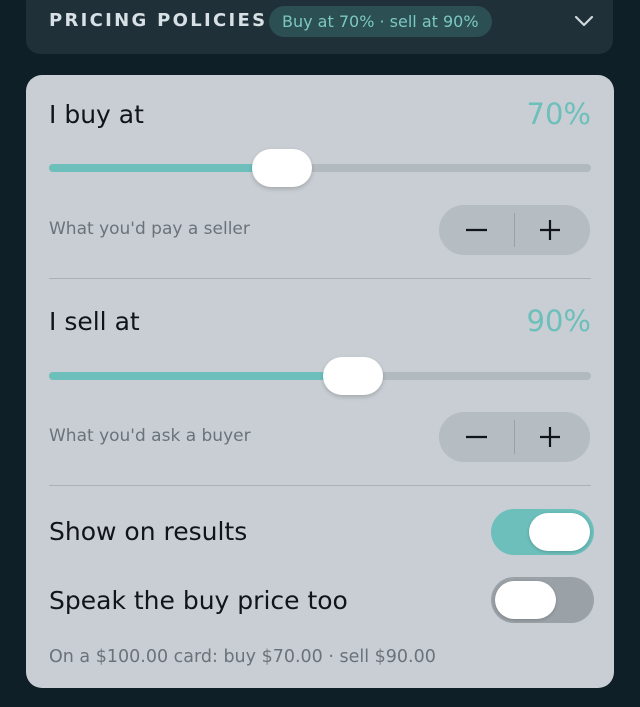  Describe the element at coordinates (558, 321) in the screenshot. I see `sell-percentage: 90%` at that location.